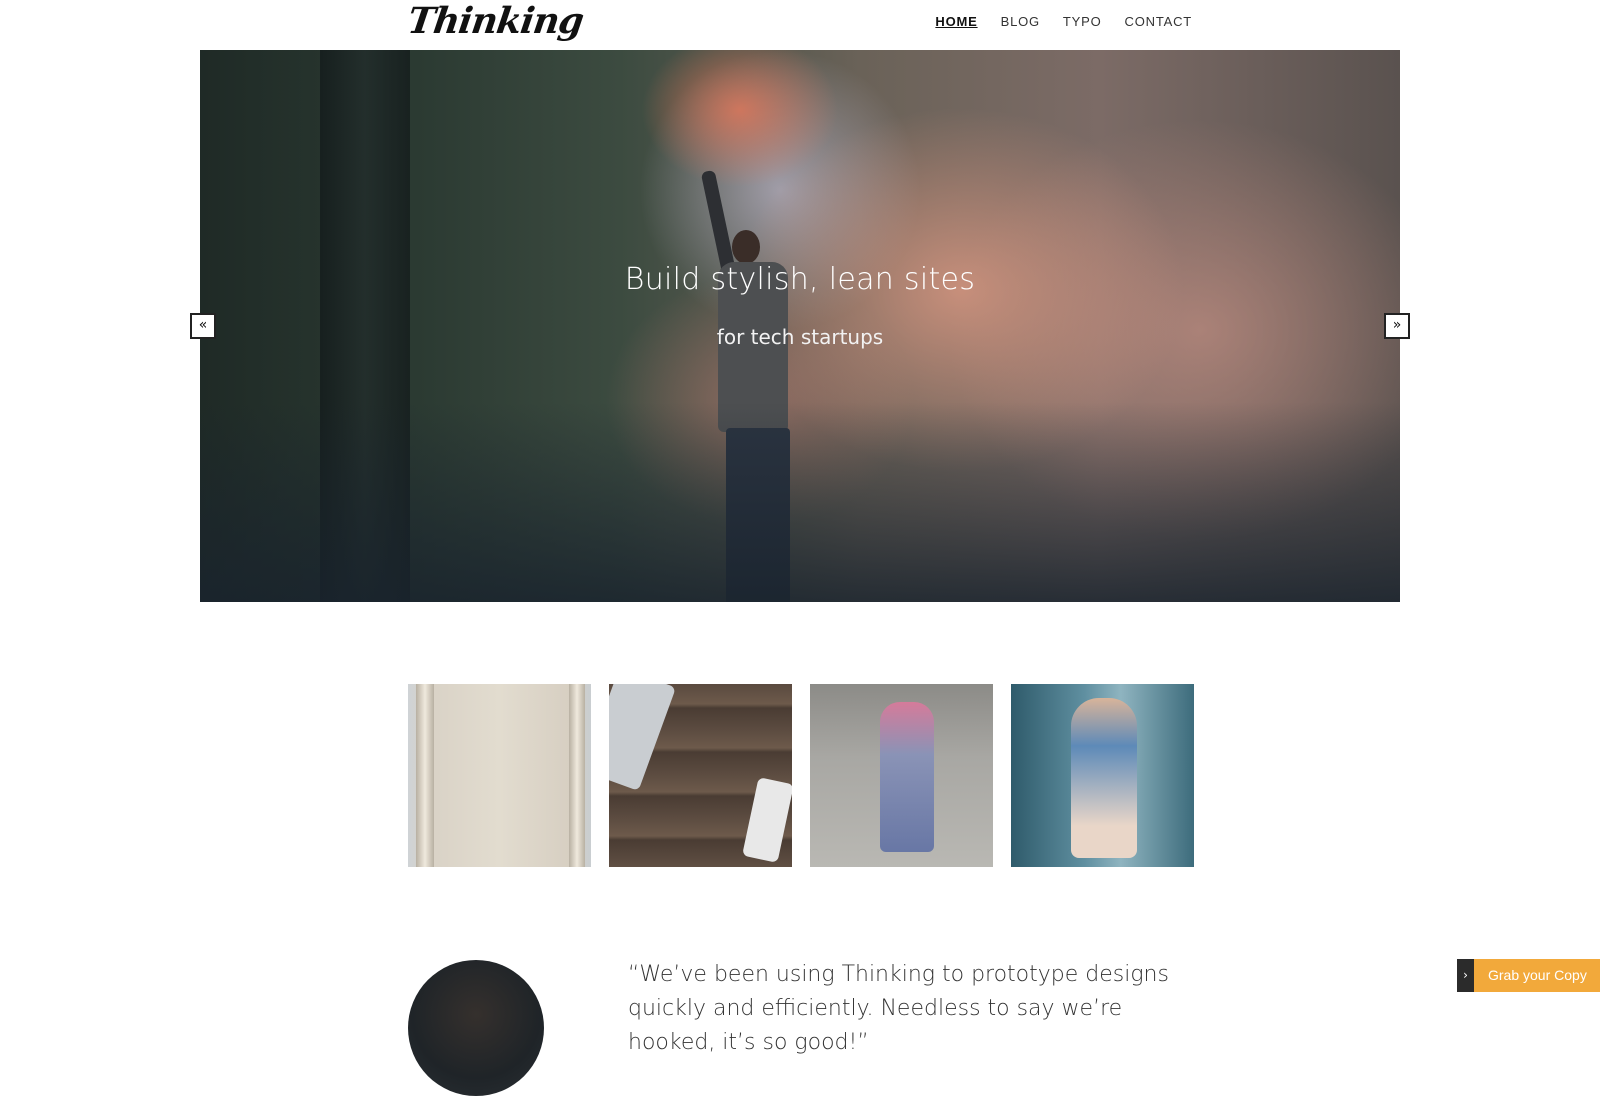 The width and height of the screenshot is (1600, 1096). I want to click on nav-item-home: HOME, so click(956, 22).